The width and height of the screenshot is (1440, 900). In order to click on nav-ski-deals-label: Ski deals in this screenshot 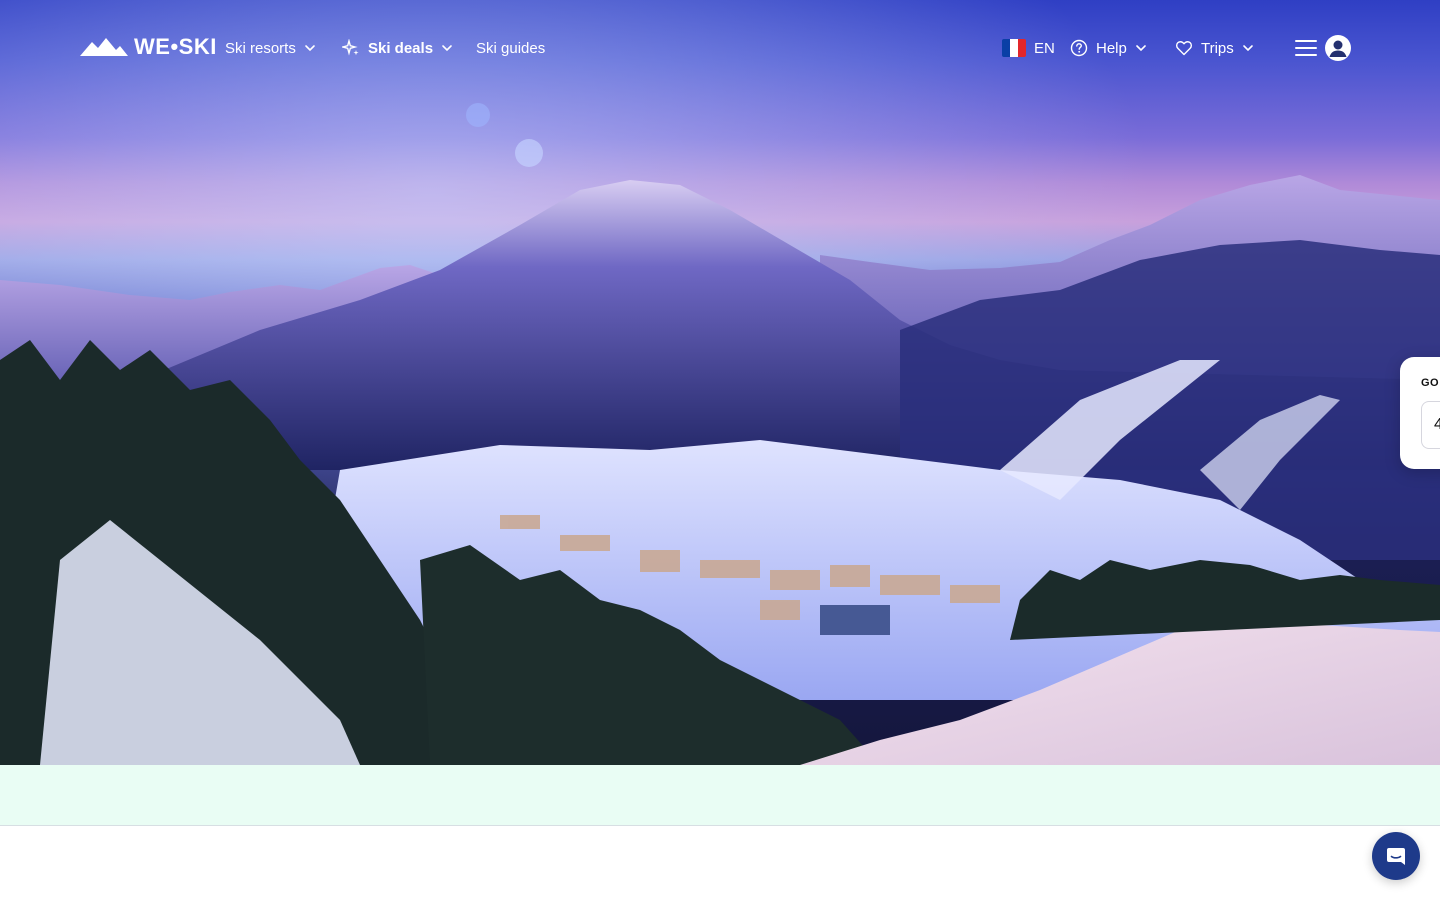, I will do `click(401, 48)`.